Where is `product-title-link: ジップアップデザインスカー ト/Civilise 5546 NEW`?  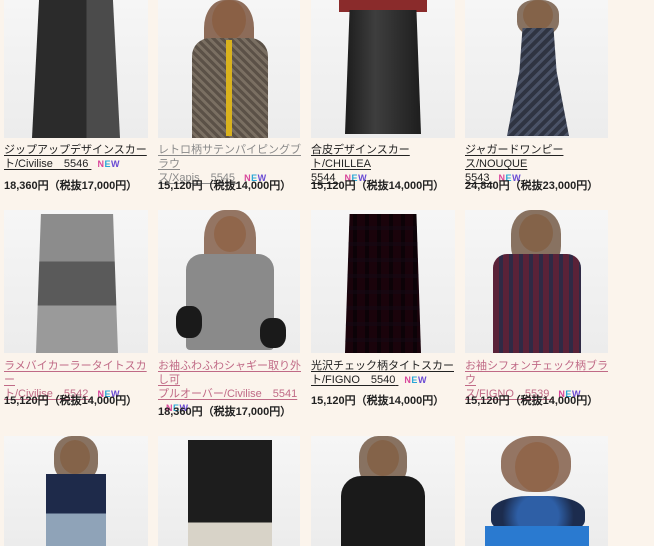 product-title-link: ジップアップデザインスカー ト/Civilise 5546 NEW is located at coordinates (76, 157).